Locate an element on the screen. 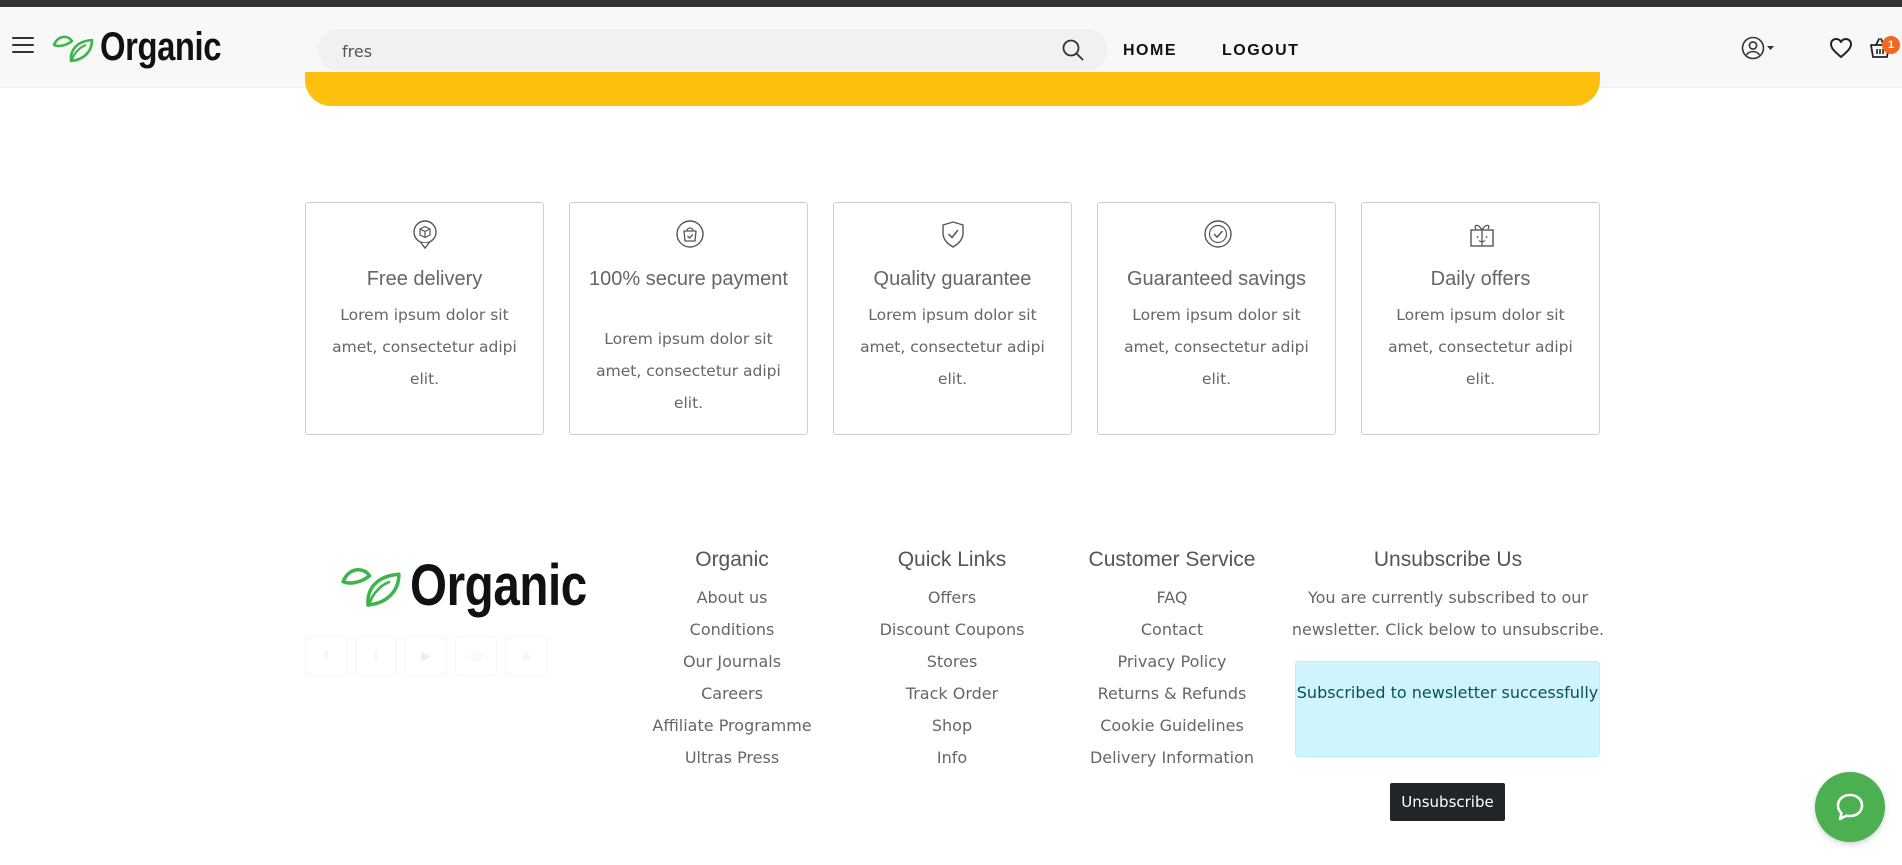  footer-link-shop: Shop is located at coordinates (952, 726).